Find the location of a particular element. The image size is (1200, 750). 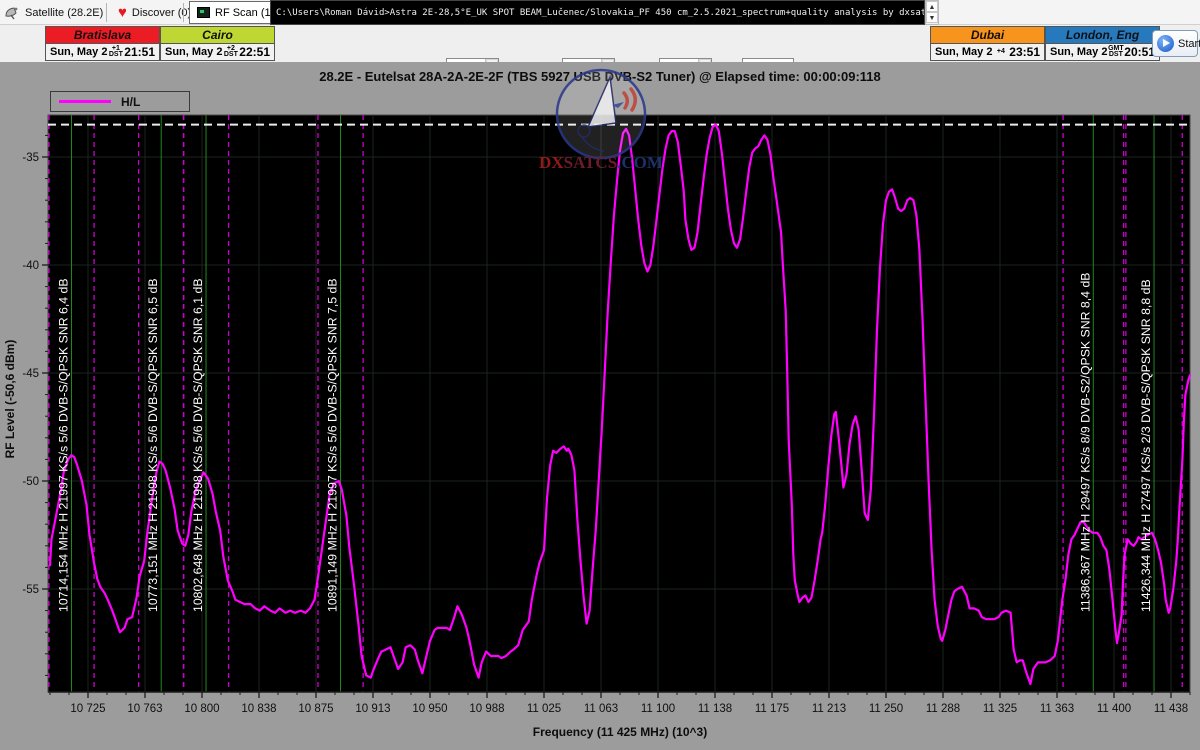

tab-satellite: Satellite (28.2E) is located at coordinates (53, 12).